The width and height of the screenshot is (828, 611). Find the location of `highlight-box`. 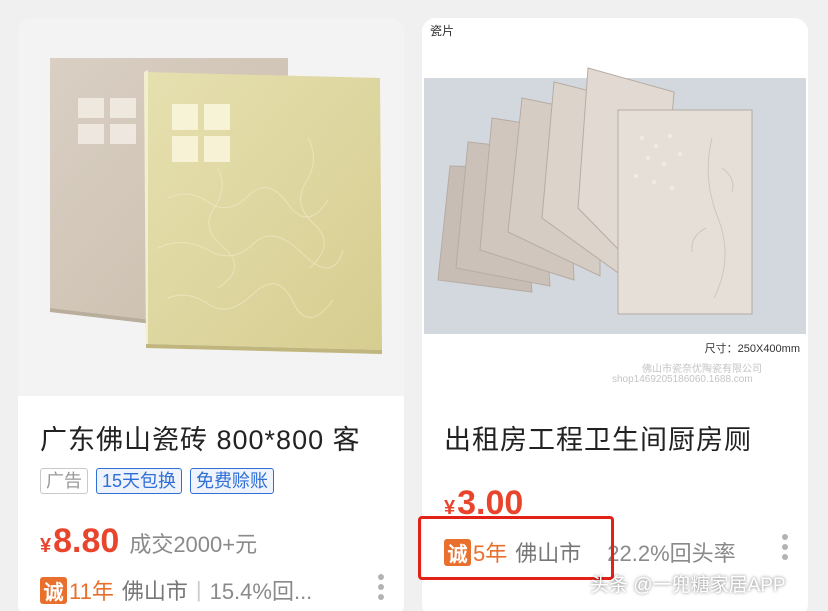

highlight-box is located at coordinates (516, 548).